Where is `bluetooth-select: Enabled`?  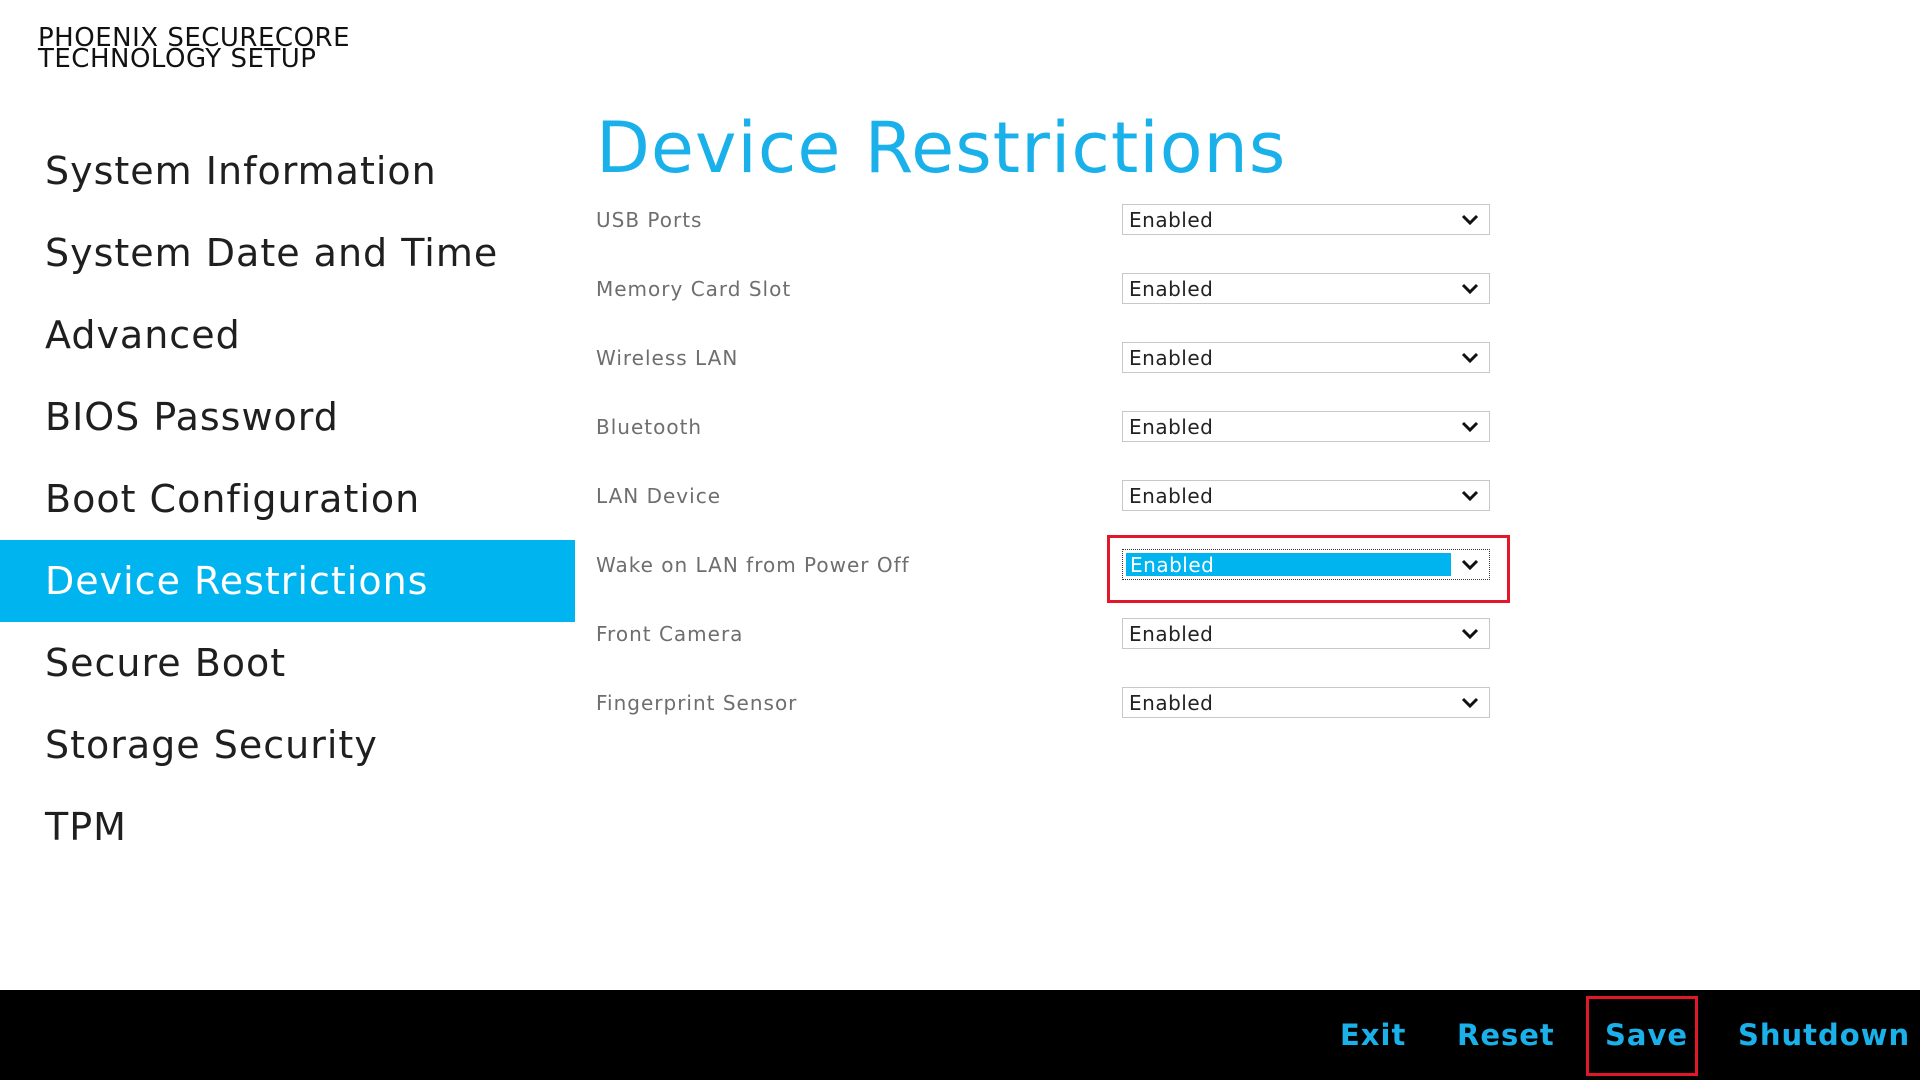 bluetooth-select: Enabled is located at coordinates (1306, 426).